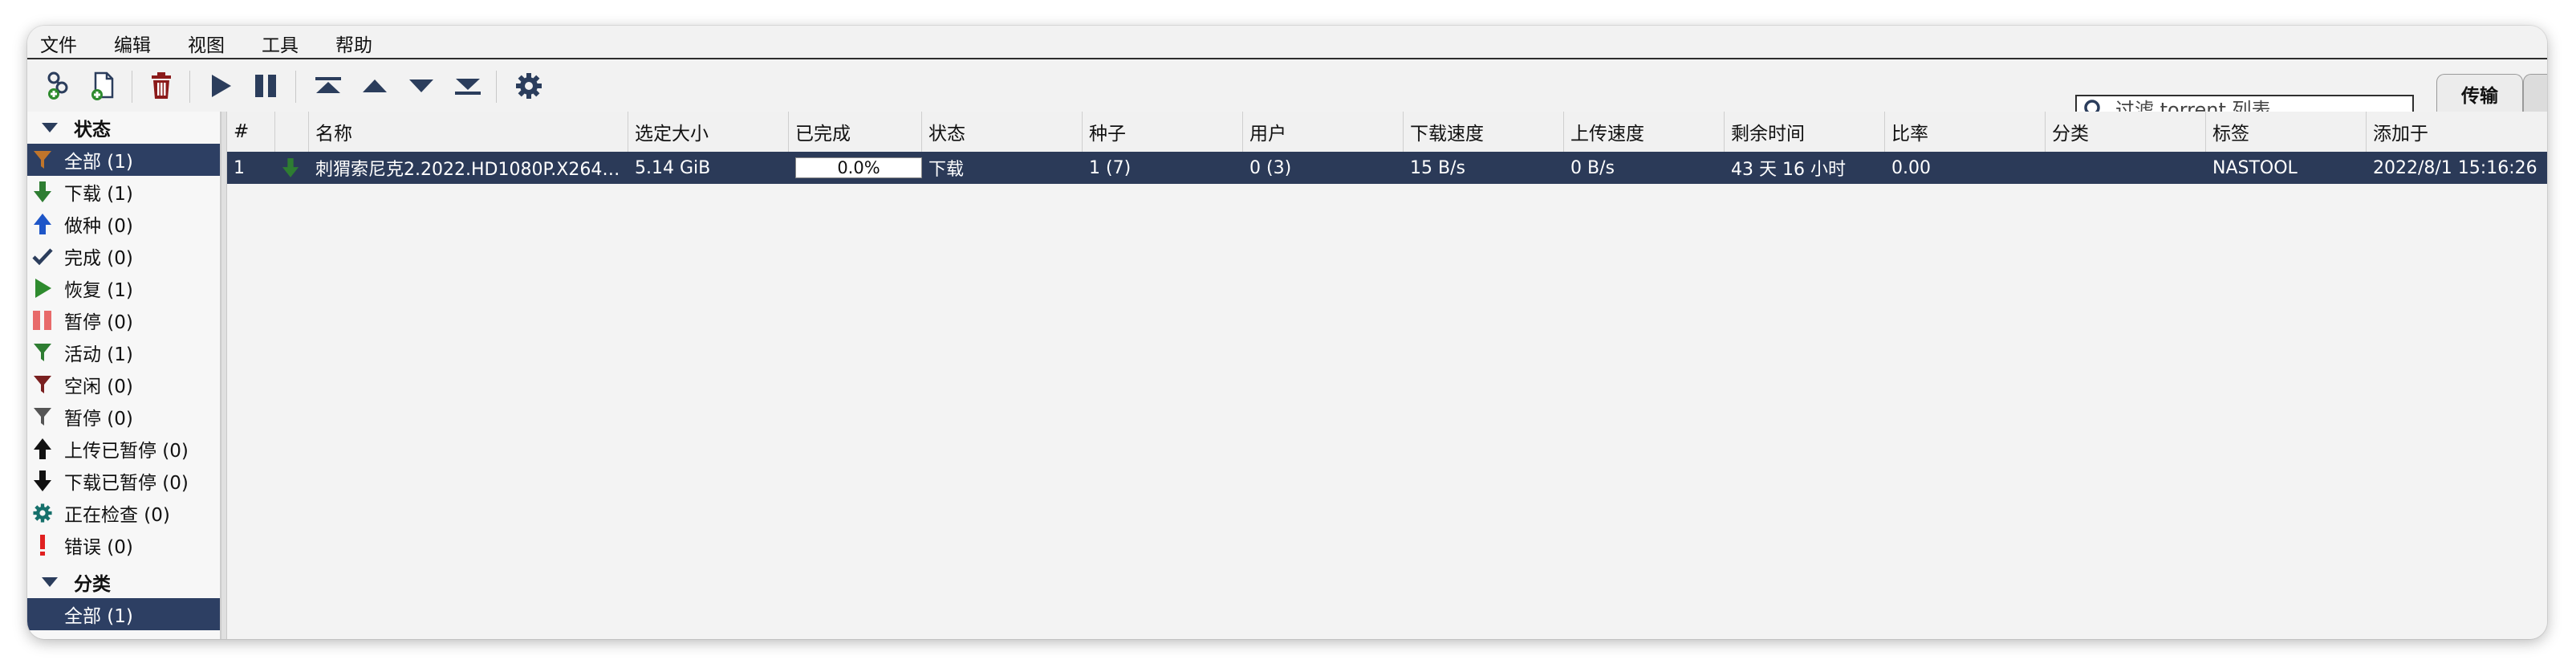  Describe the element at coordinates (124, 256) in the screenshot. I see `filter-completed: 完成 (0)` at that location.